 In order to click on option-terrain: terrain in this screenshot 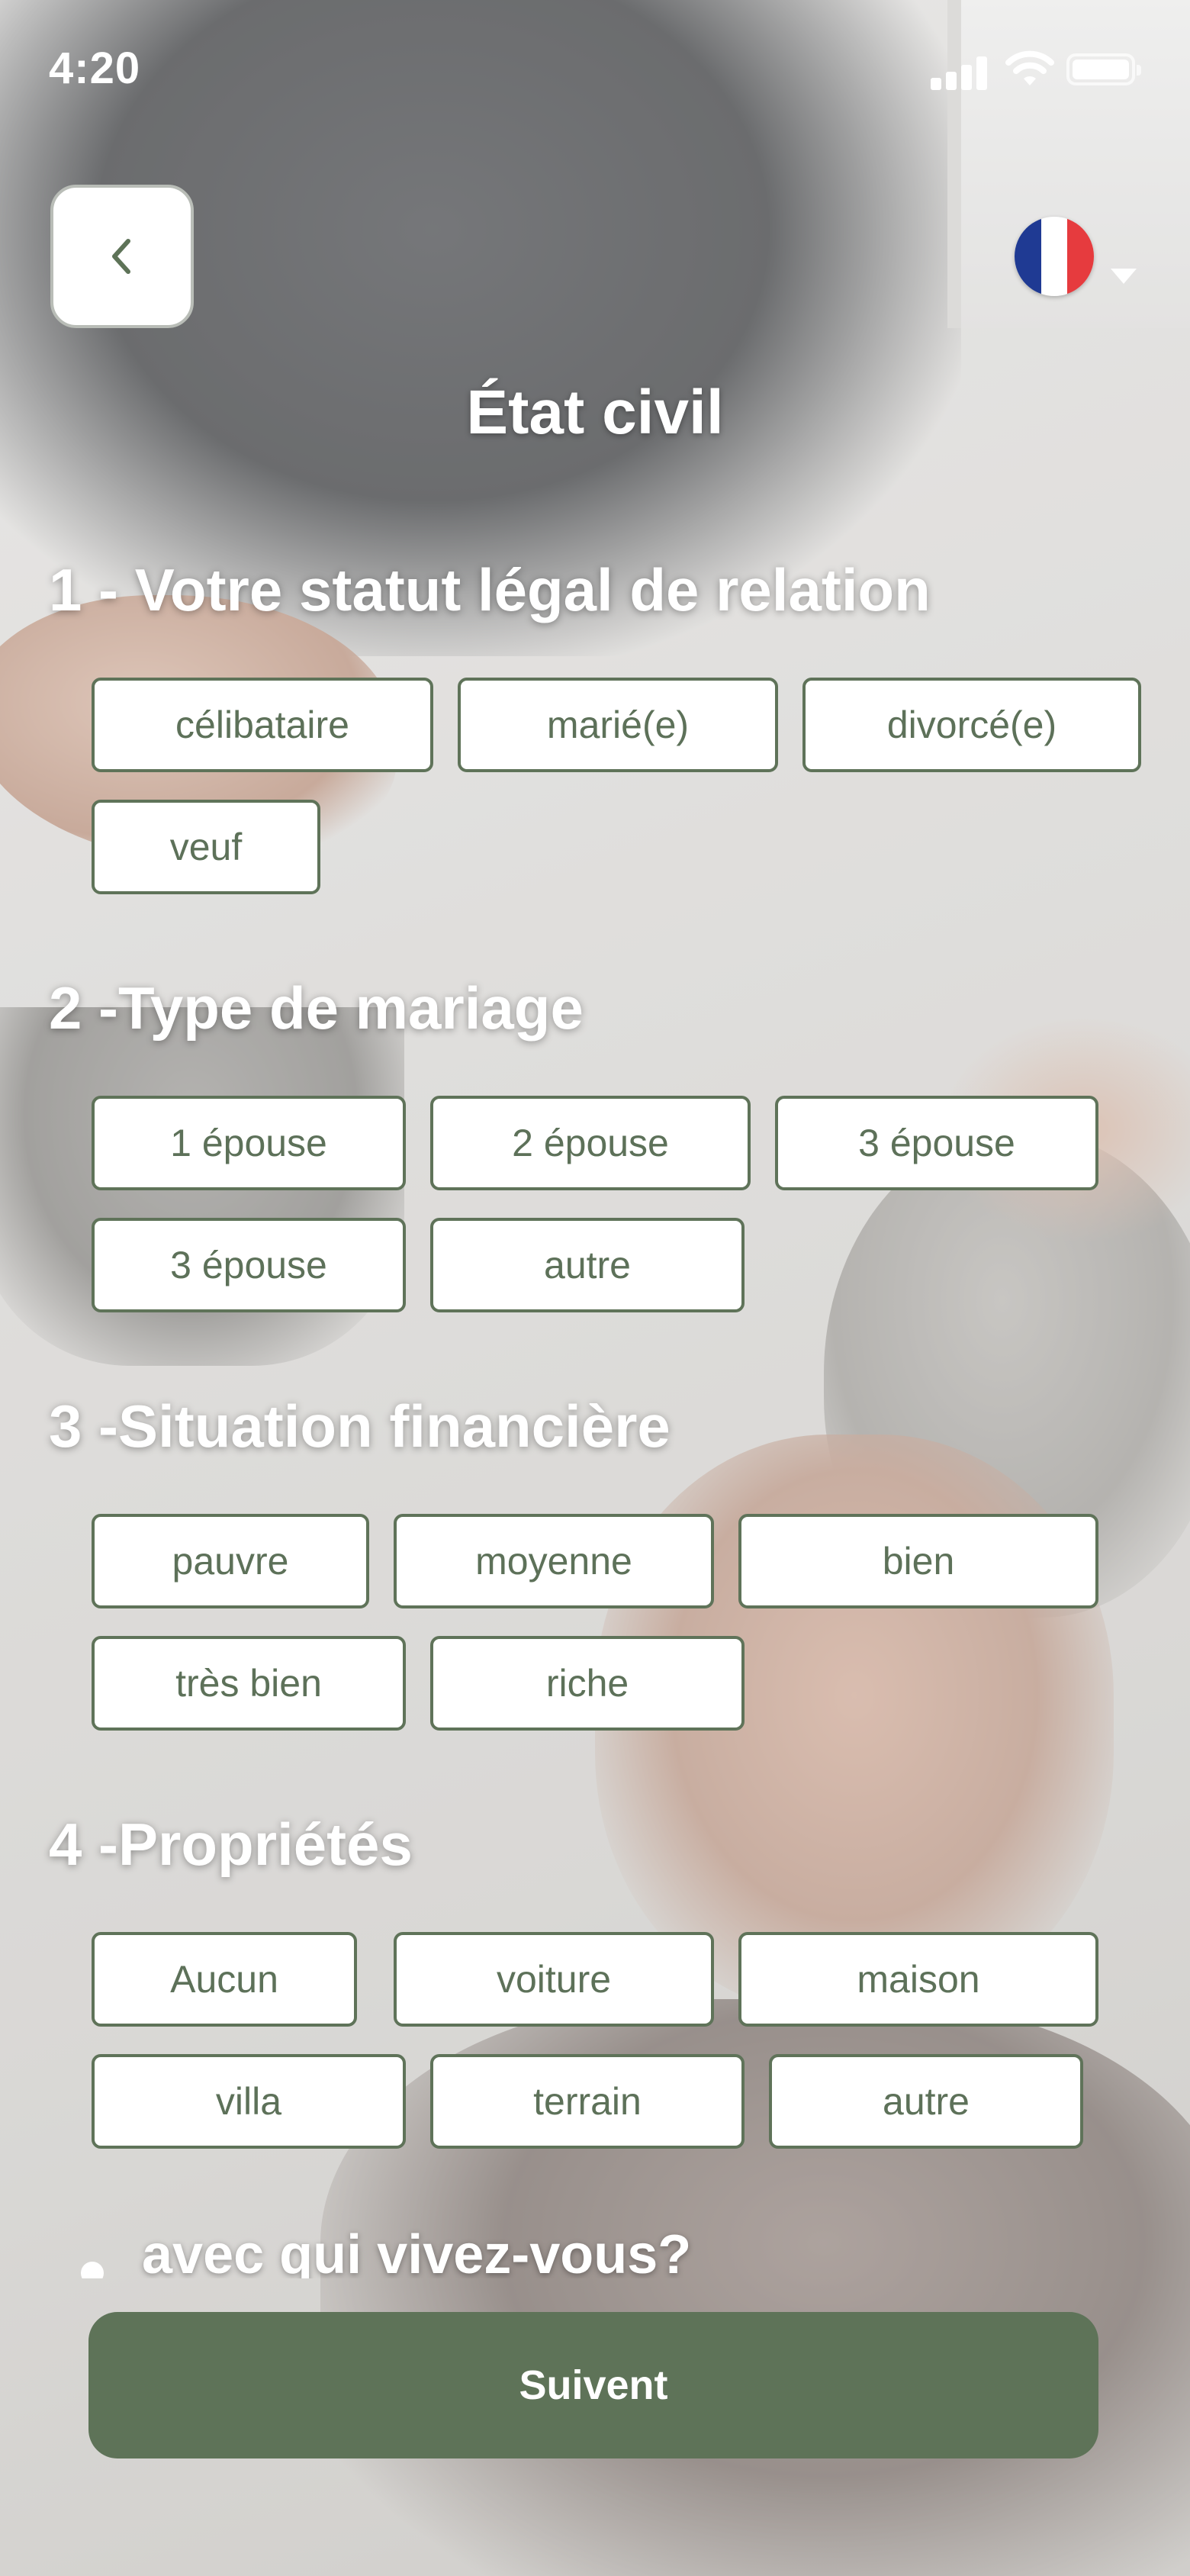, I will do `click(587, 2101)`.